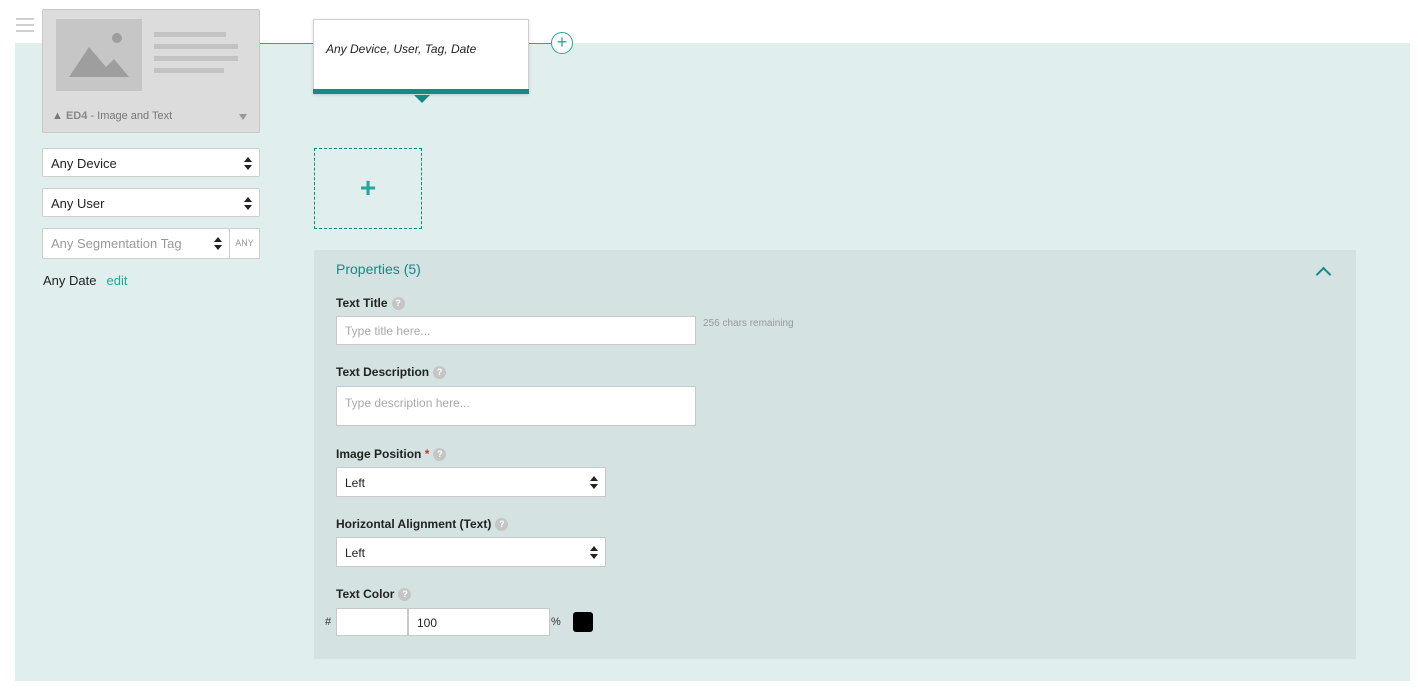 The image size is (1418, 690). Describe the element at coordinates (243, 117) in the screenshot. I see `chevron-down-icon` at that location.